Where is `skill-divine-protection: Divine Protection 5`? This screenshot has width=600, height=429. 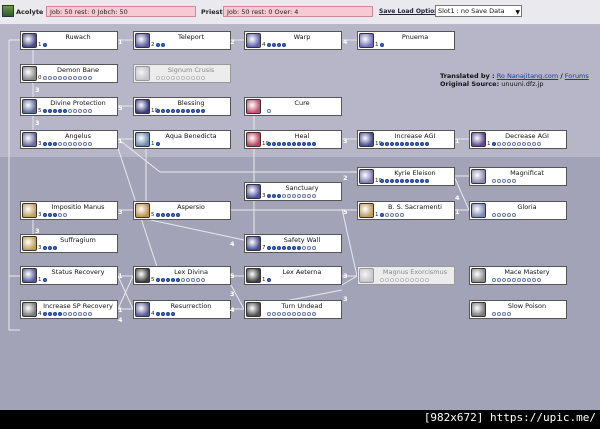 skill-divine-protection: Divine Protection 5 is located at coordinates (69, 106).